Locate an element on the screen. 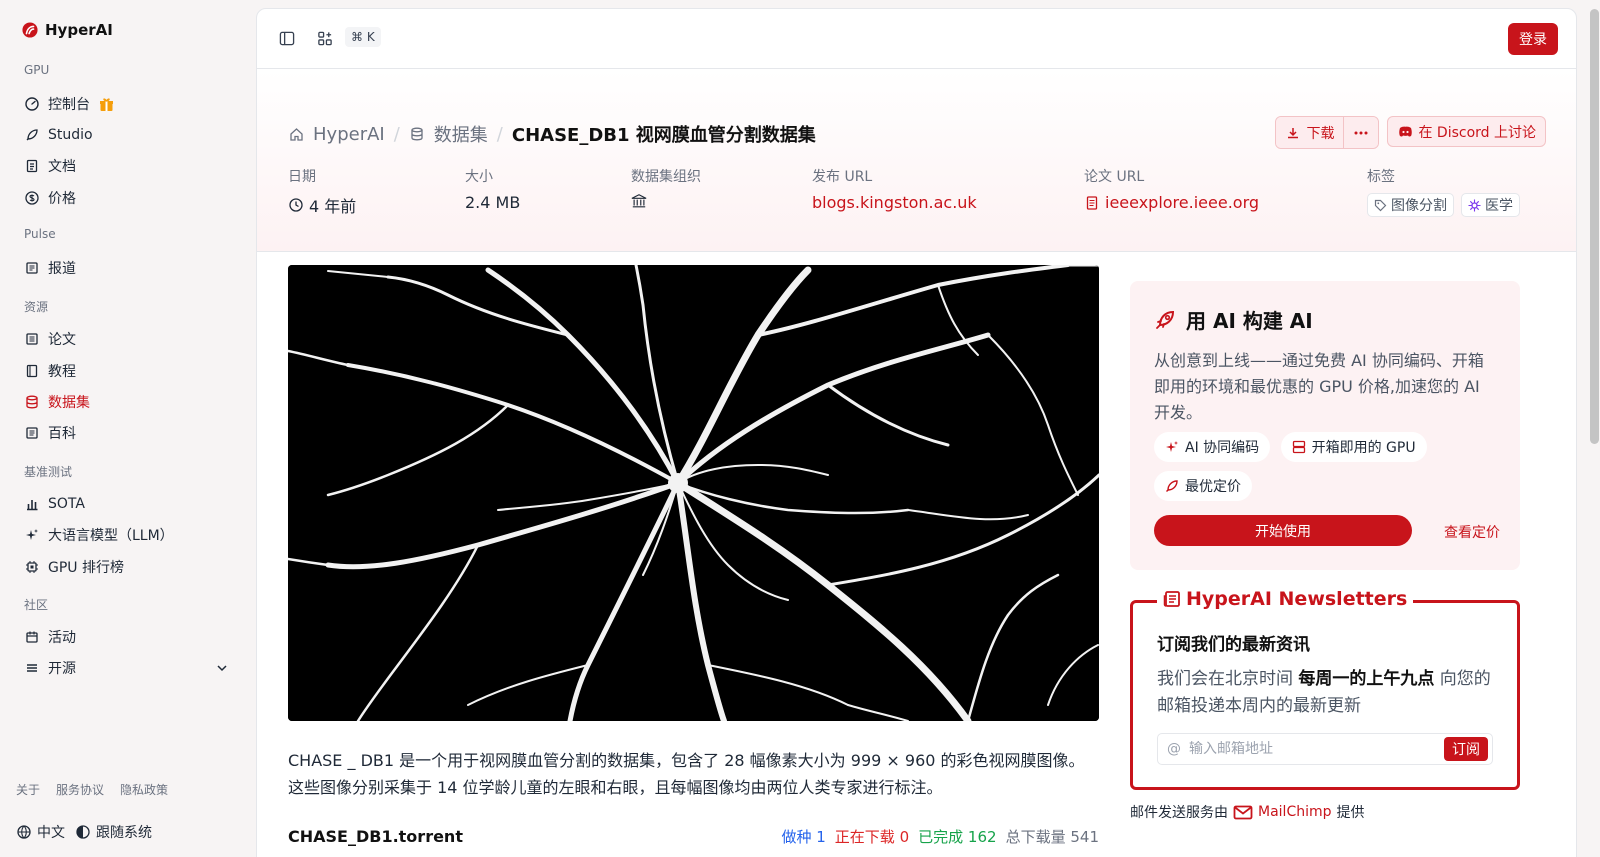 The height and width of the screenshot is (857, 1600). sidebar-item-pricing: 价格 is located at coordinates (129, 198).